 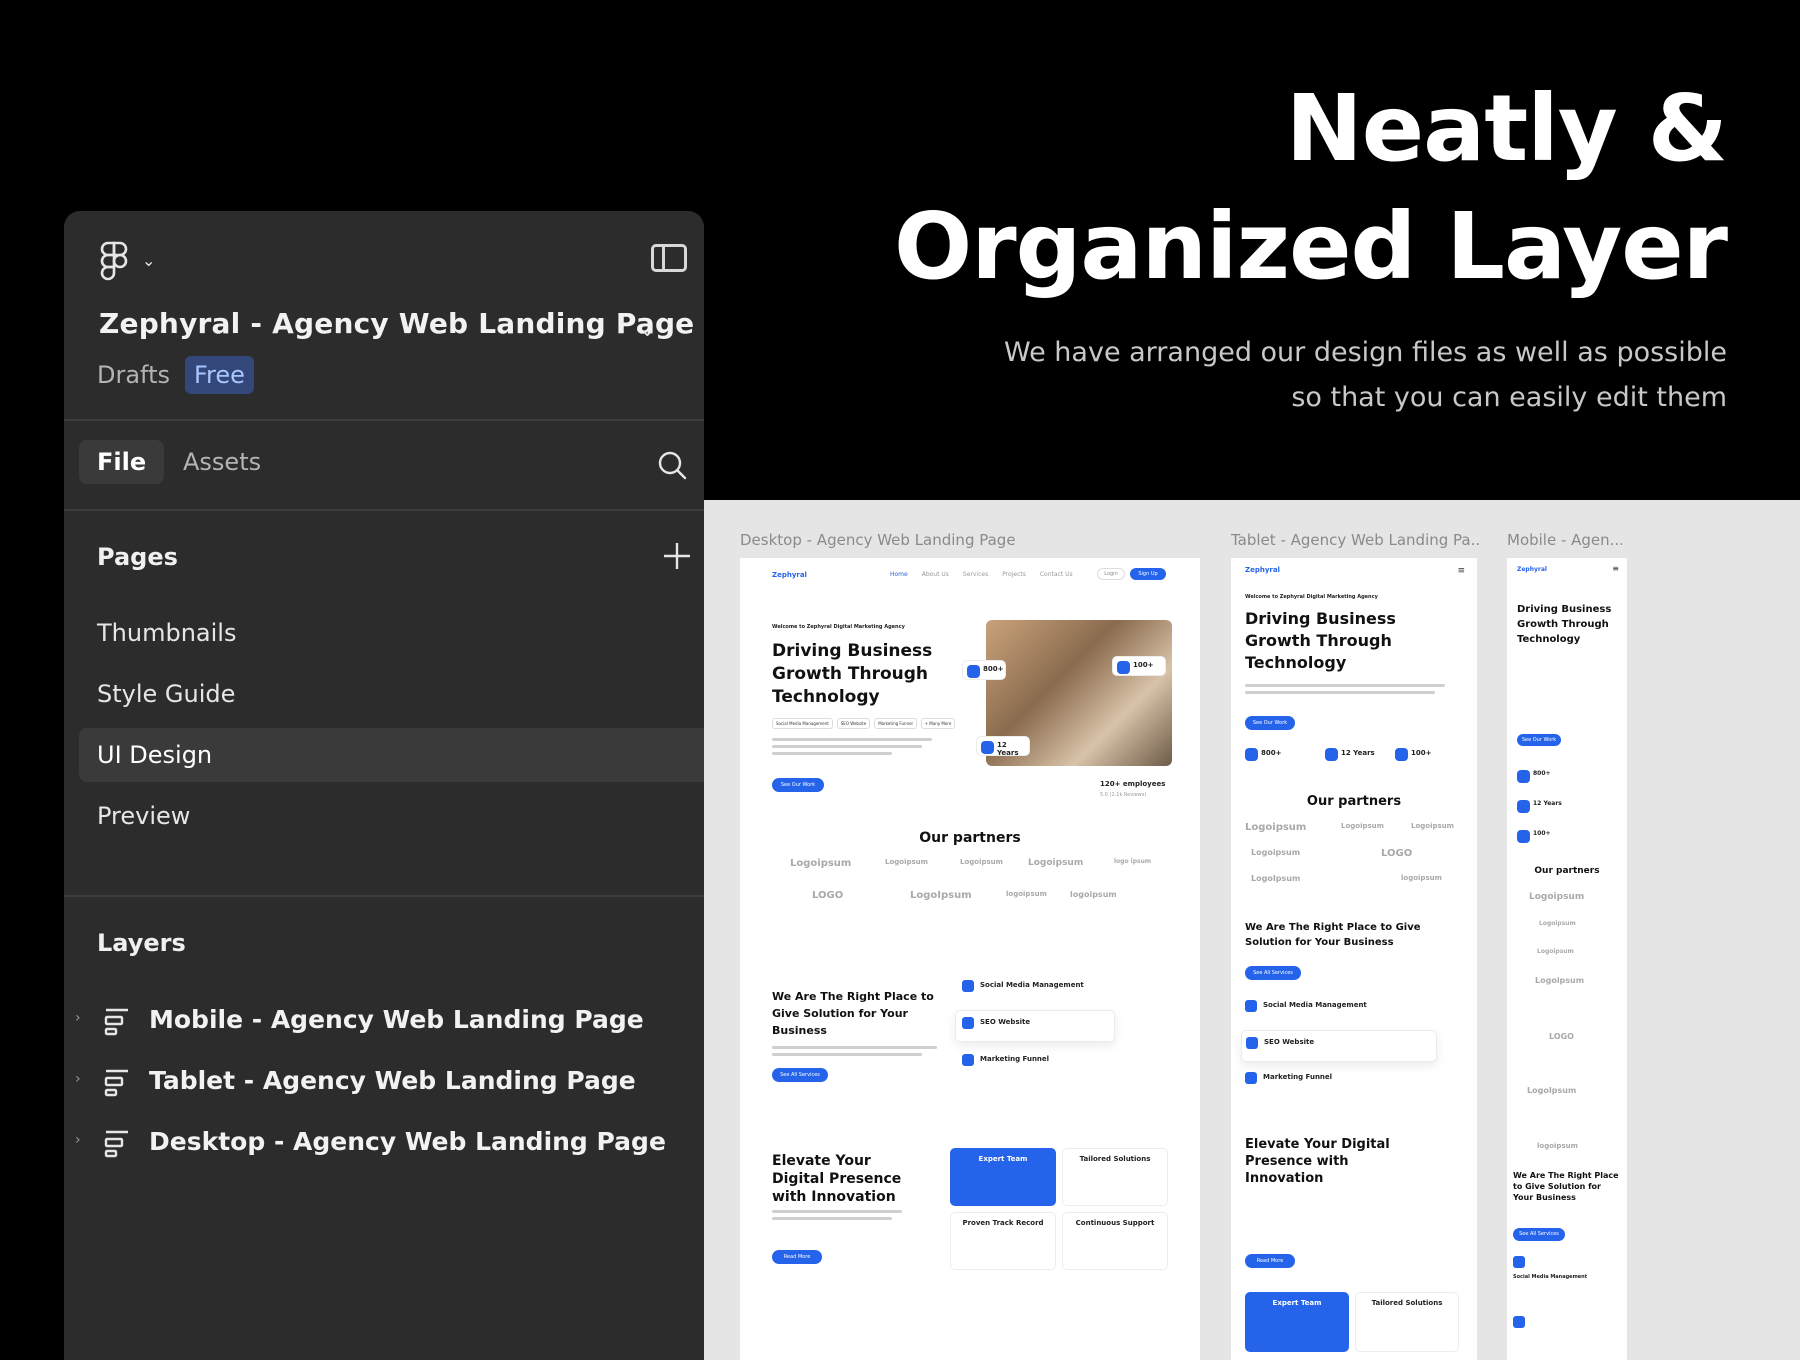 What do you see at coordinates (895, 723) in the screenshot?
I see `tag: Marketing Funnel` at bounding box center [895, 723].